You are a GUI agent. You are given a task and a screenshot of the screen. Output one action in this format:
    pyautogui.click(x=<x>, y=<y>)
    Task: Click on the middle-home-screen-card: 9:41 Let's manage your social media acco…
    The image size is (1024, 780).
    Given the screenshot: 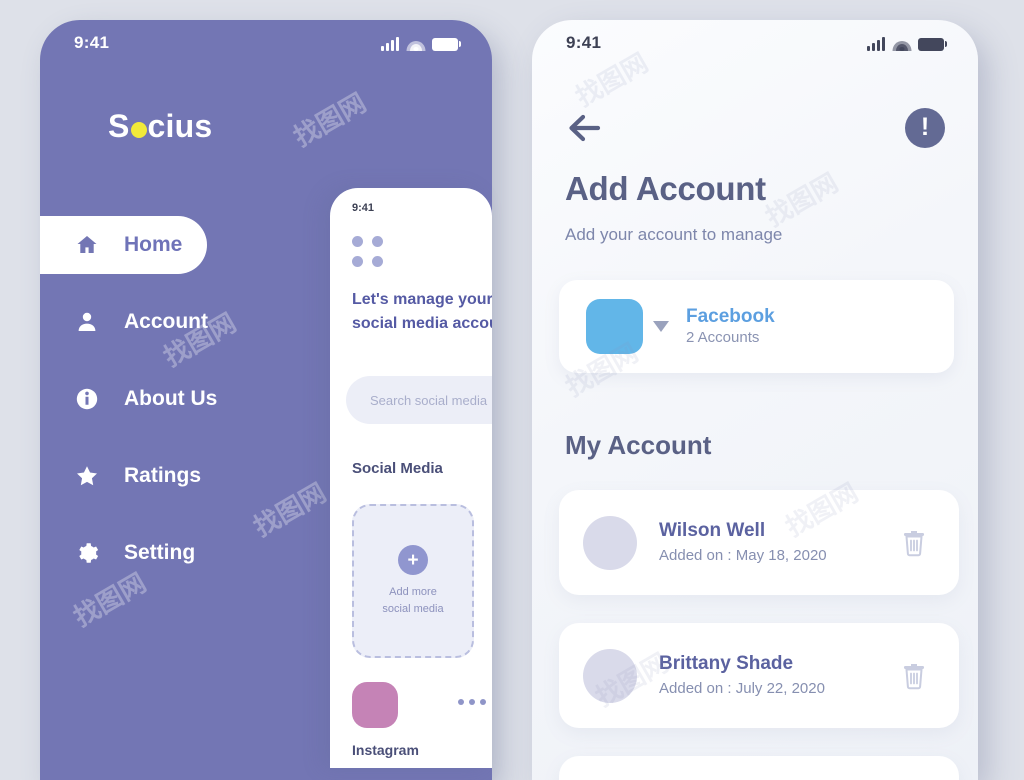 What is the action you would take?
    pyautogui.click(x=411, y=478)
    